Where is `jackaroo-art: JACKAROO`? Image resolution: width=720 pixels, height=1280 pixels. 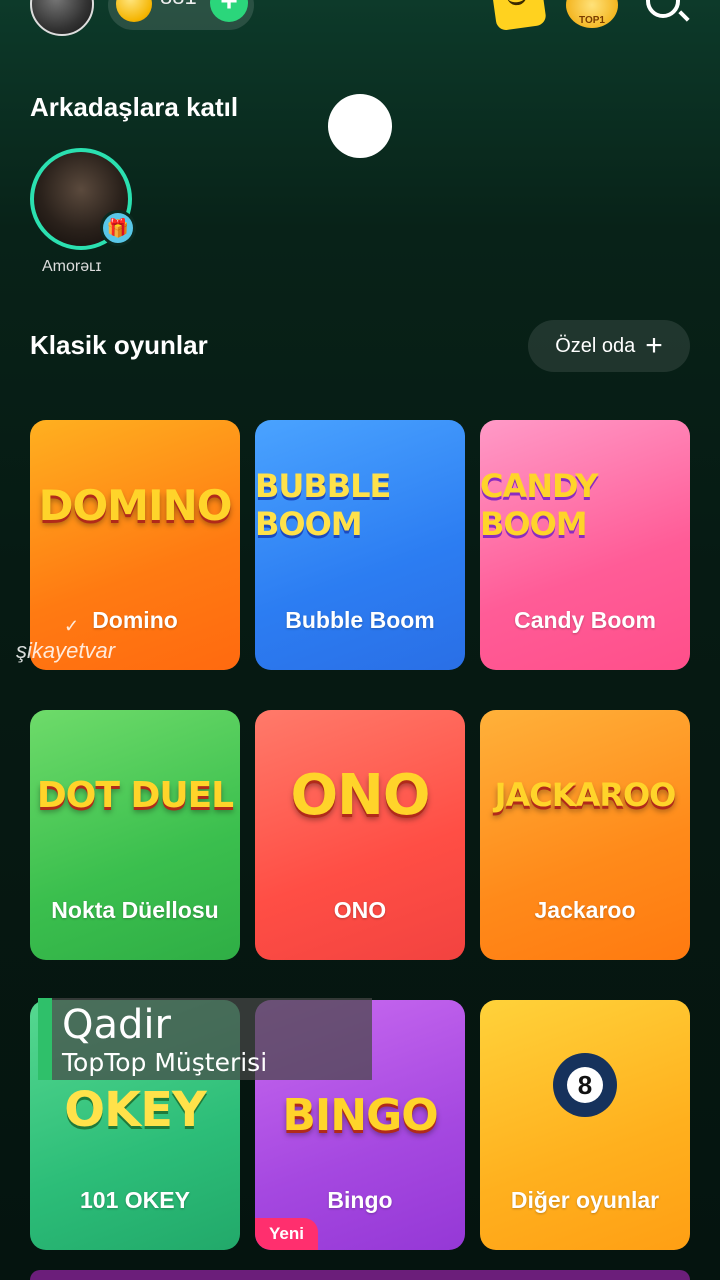 jackaroo-art: JACKAROO is located at coordinates (585, 795).